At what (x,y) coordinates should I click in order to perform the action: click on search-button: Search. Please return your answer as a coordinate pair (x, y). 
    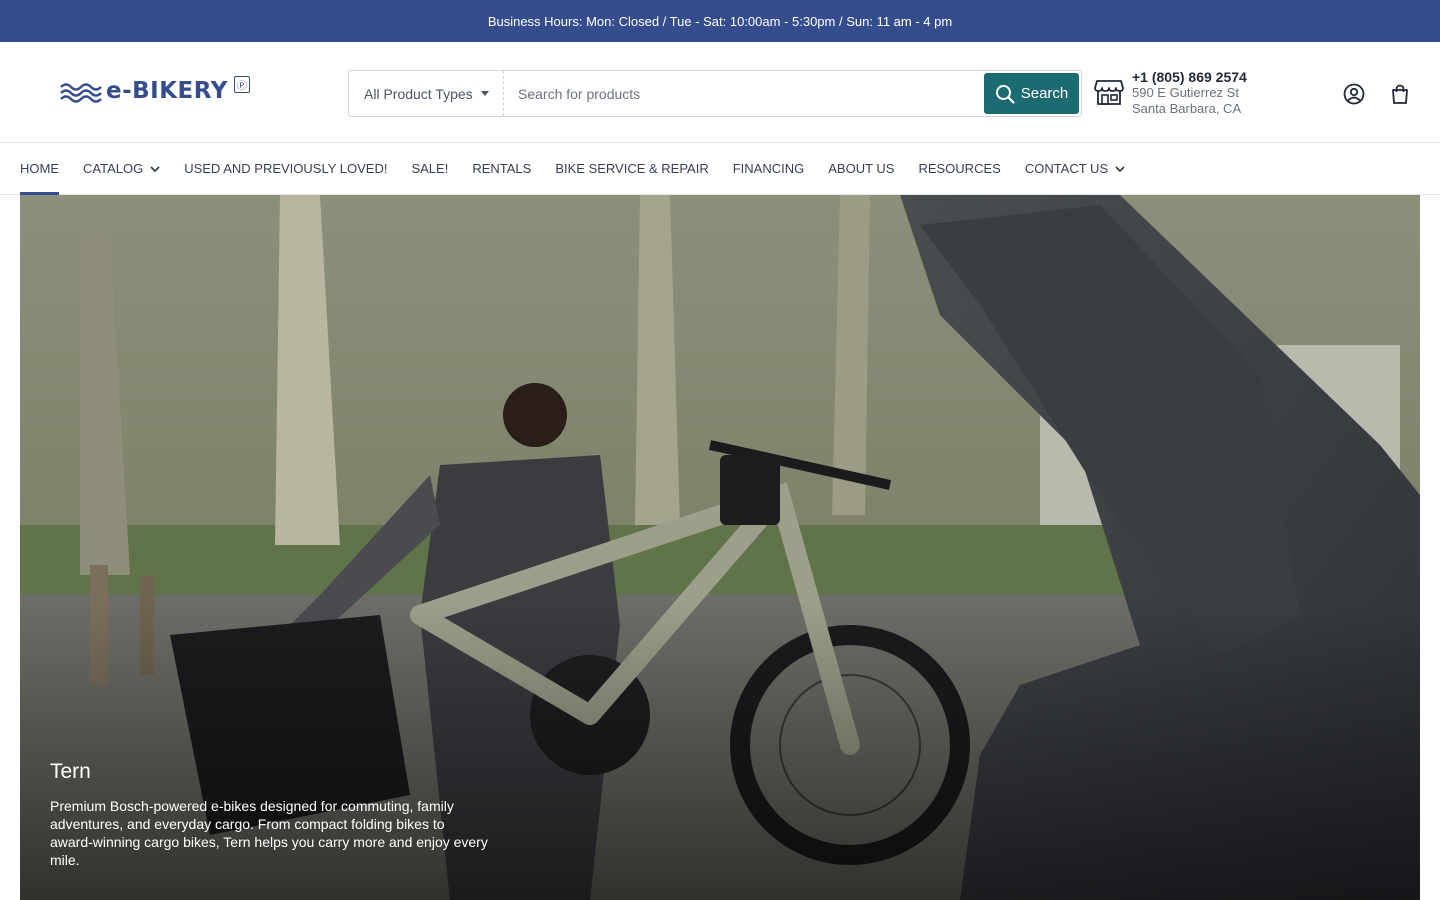
    Looking at the image, I should click on (1031, 93).